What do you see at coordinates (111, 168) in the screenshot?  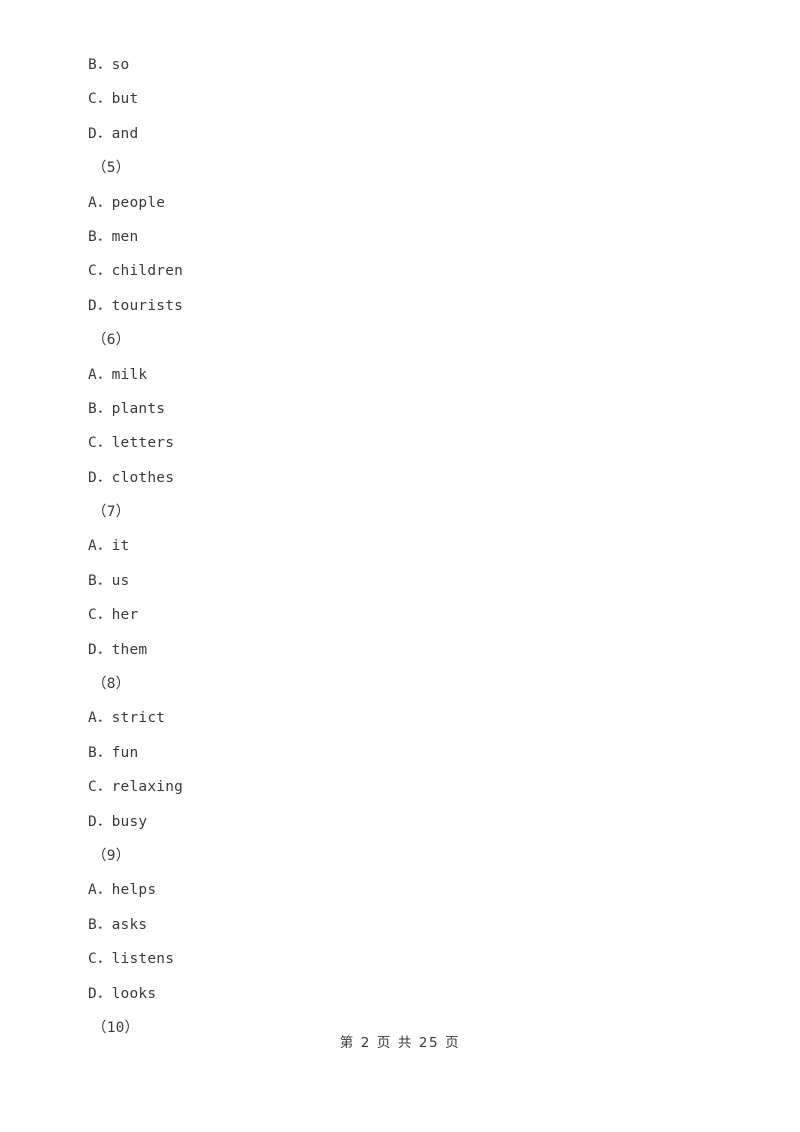 I see `question-number: （5）` at bounding box center [111, 168].